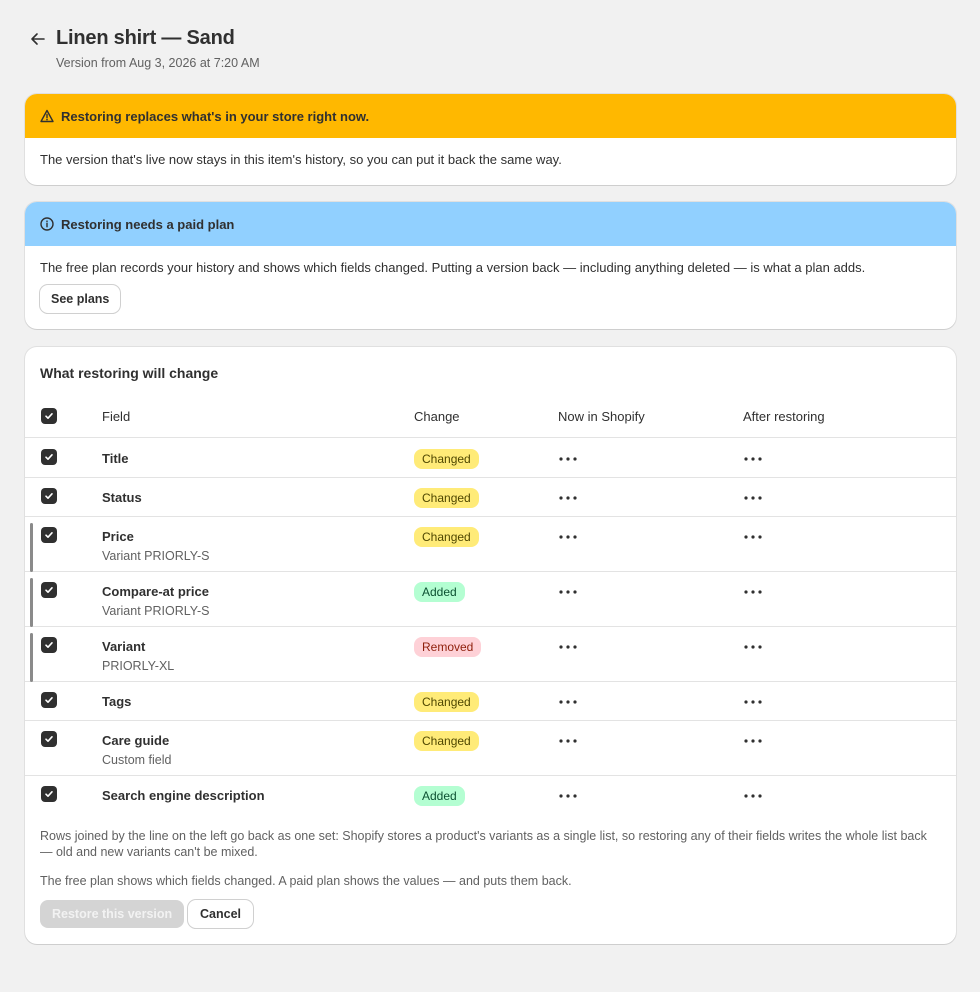 Image resolution: width=980 pixels, height=992 pixels. Describe the element at coordinates (118, 536) in the screenshot. I see `field-name: Price` at that location.